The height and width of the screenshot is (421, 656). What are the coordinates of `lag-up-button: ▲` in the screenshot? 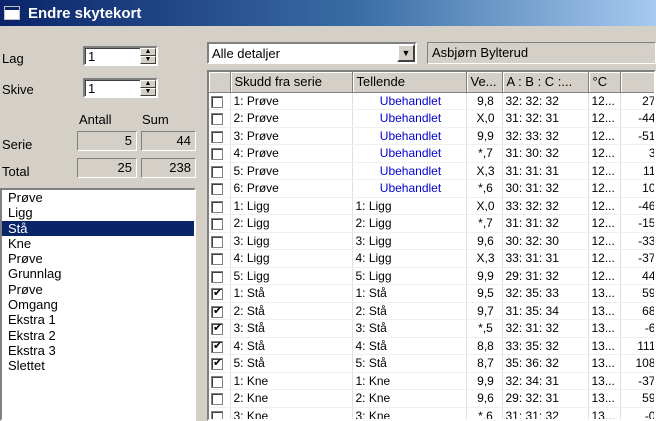 It's located at (148, 52).